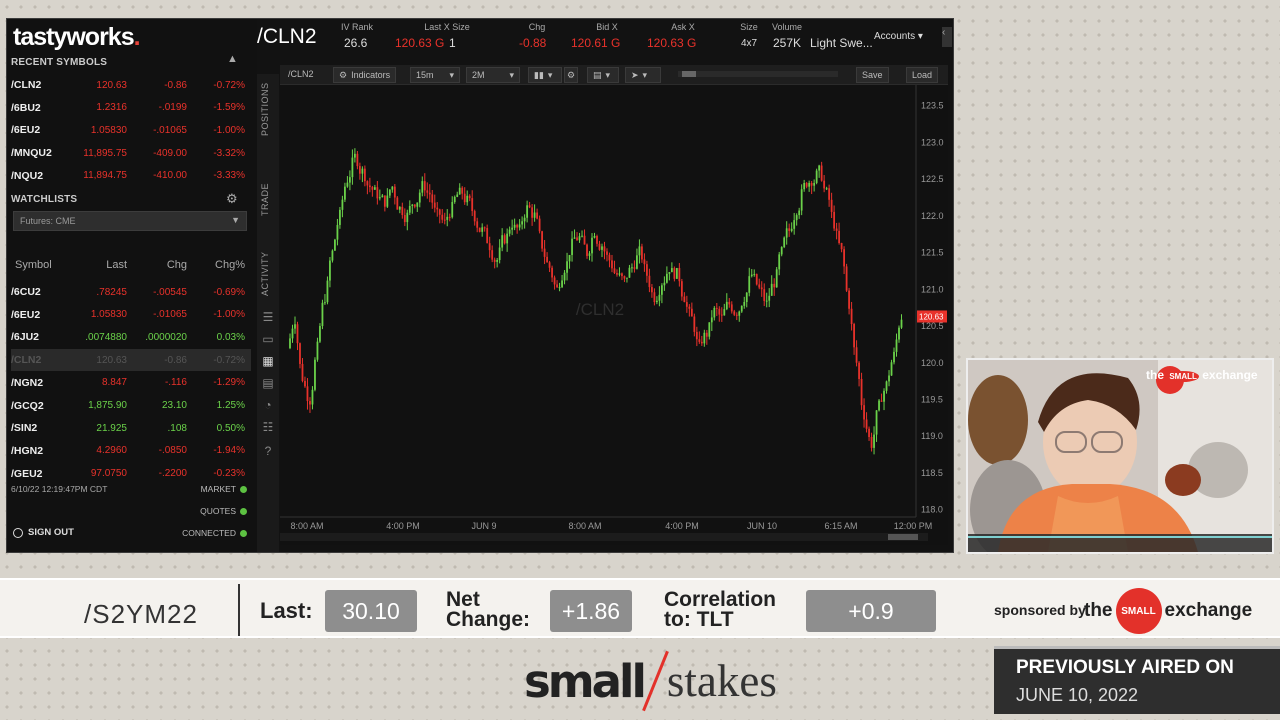 The image size is (1280, 720). I want to click on chart-type-select: ▮▮ ▾, so click(545, 75).